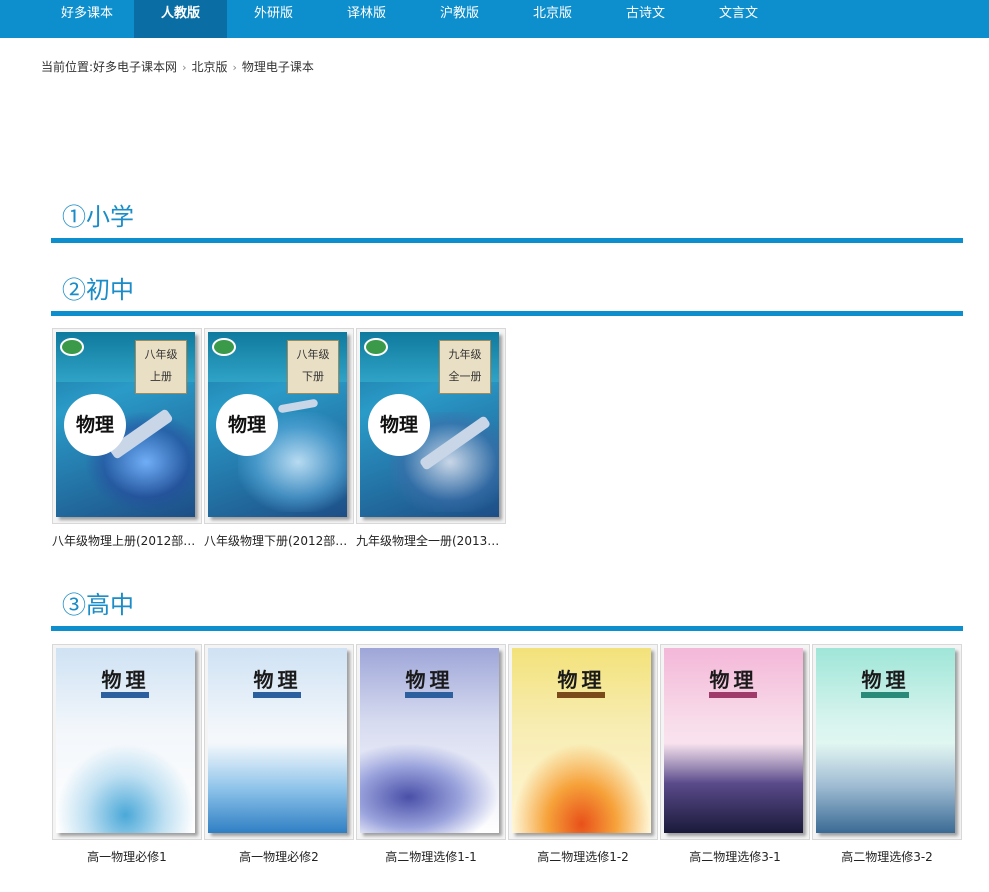  I want to click on book-cover: 九年级 全一册 物理, so click(431, 426).